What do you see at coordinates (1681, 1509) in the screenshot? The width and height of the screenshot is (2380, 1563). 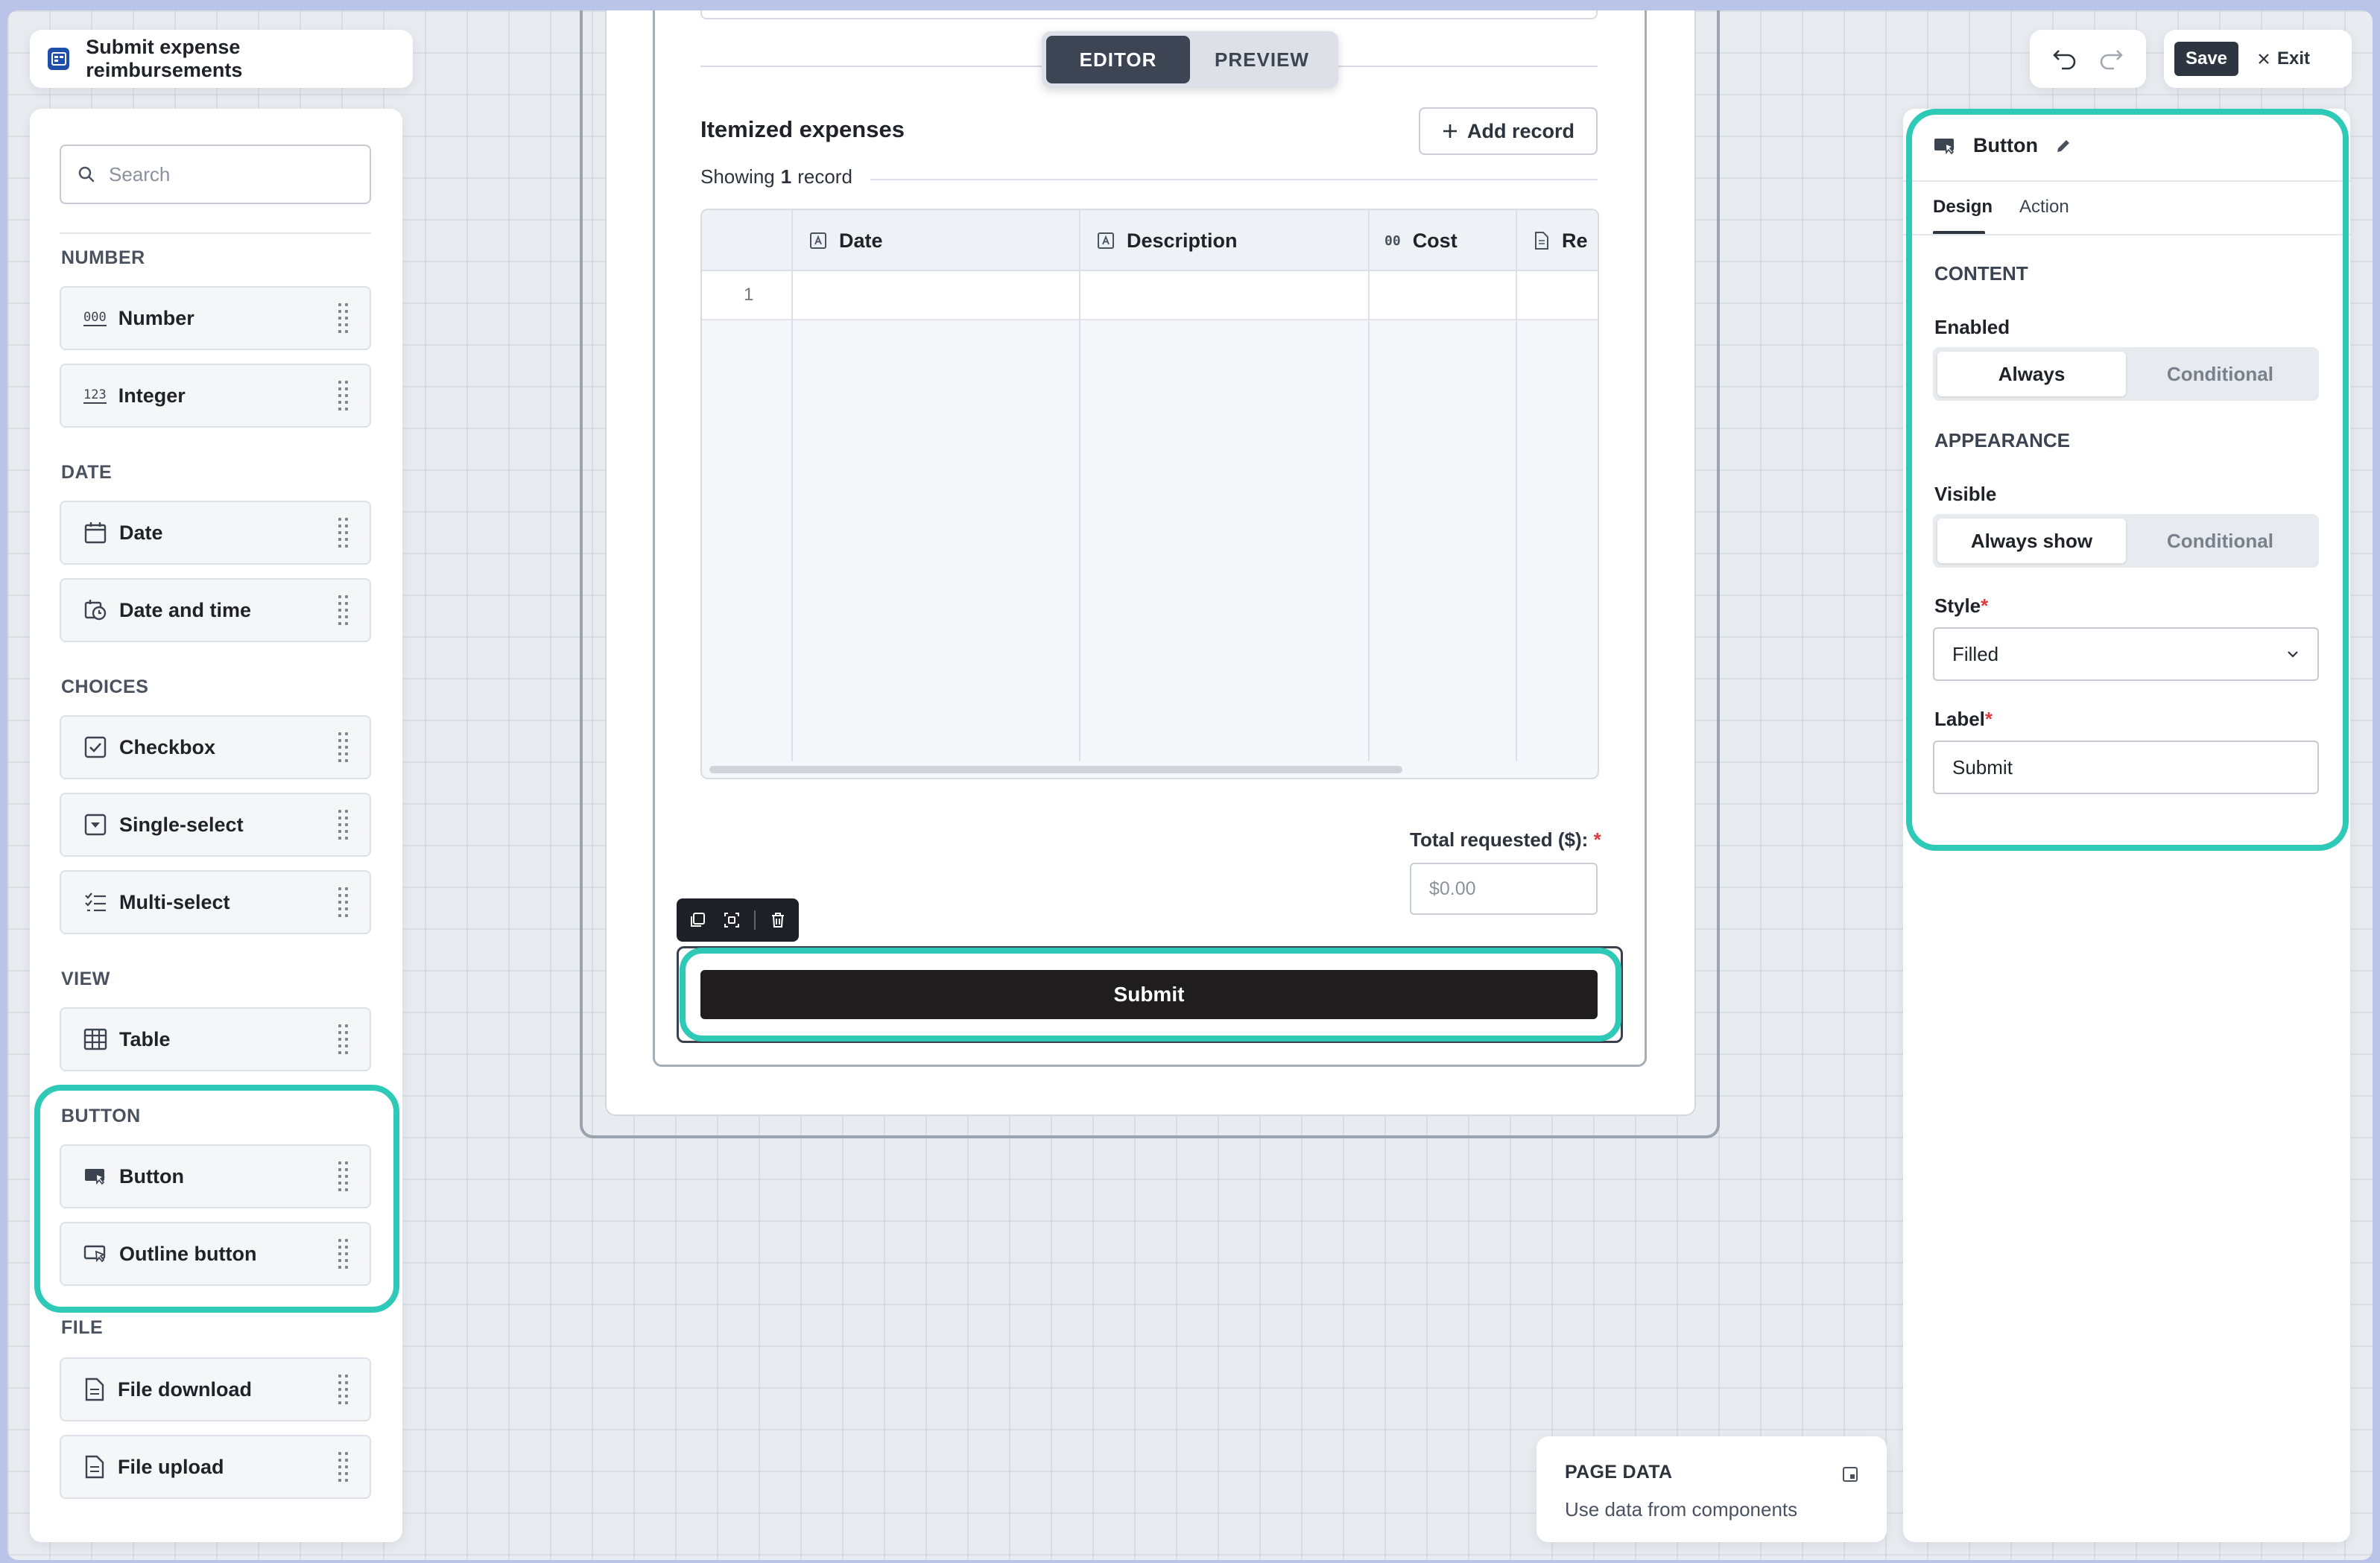 I see `page-data-subtitle: Use data from components` at bounding box center [1681, 1509].